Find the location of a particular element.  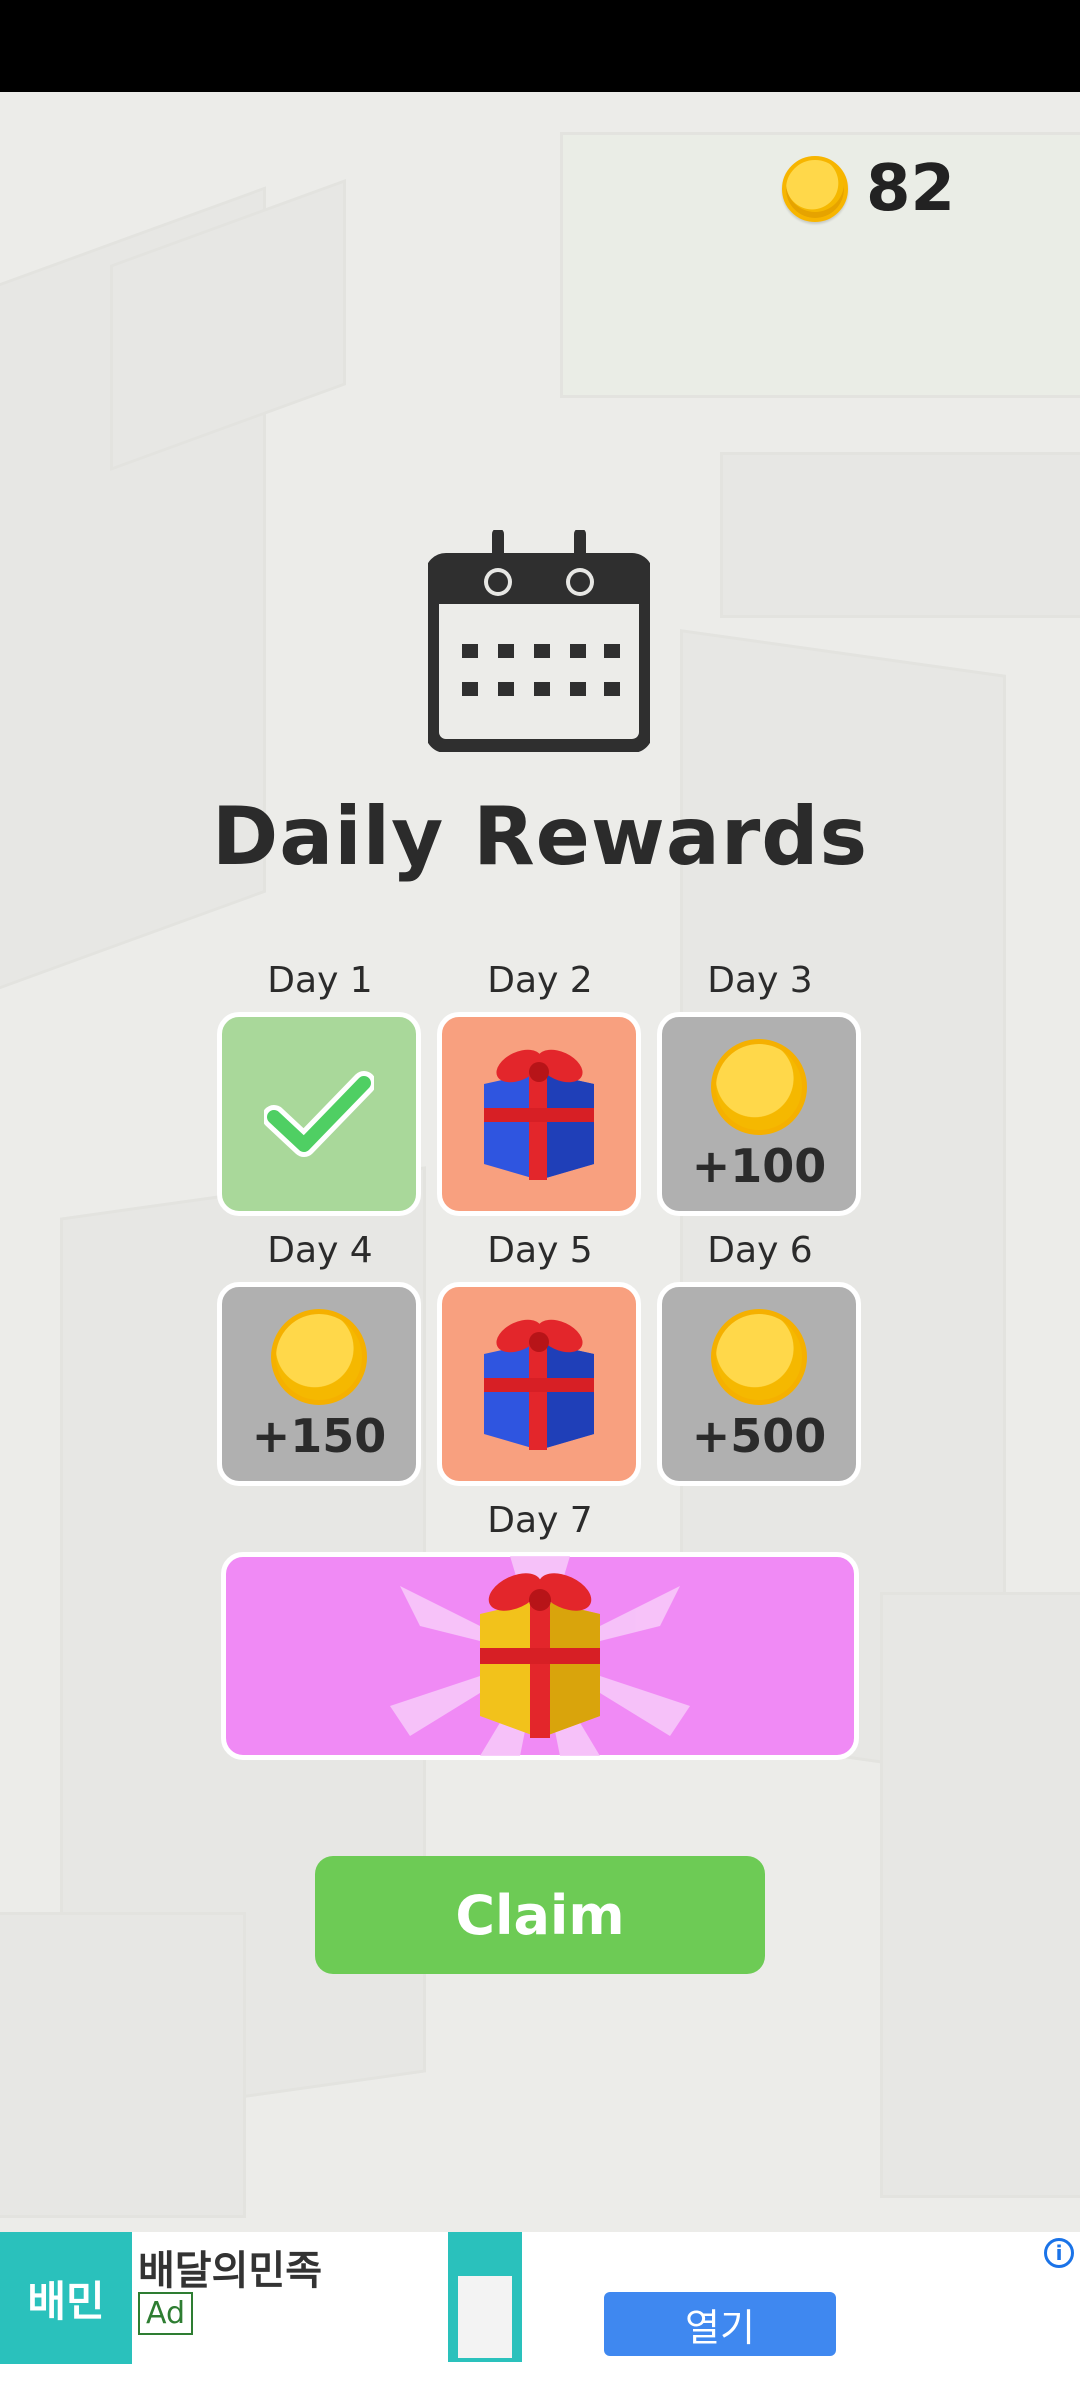

calendar-icon is located at coordinates (539, 641).